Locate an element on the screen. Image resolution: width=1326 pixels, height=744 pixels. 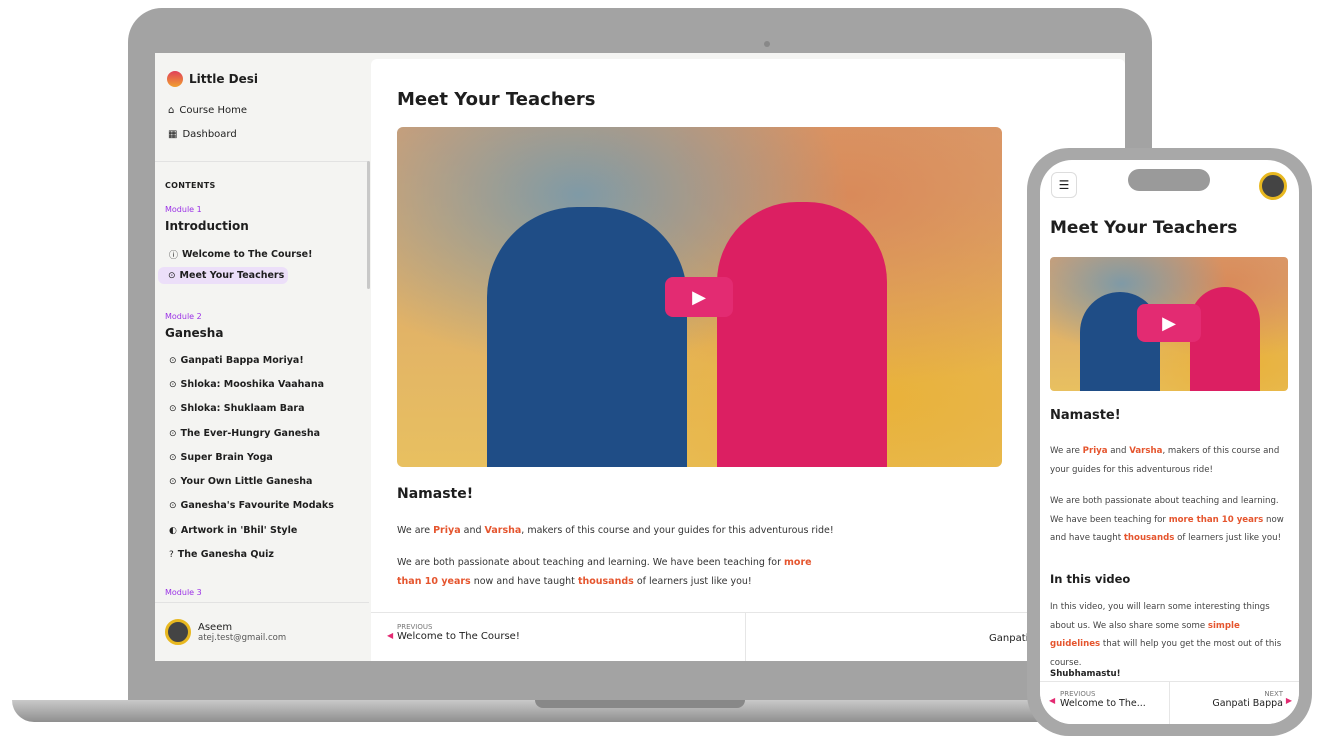
nav-label: Course Home is located at coordinates (213, 110).